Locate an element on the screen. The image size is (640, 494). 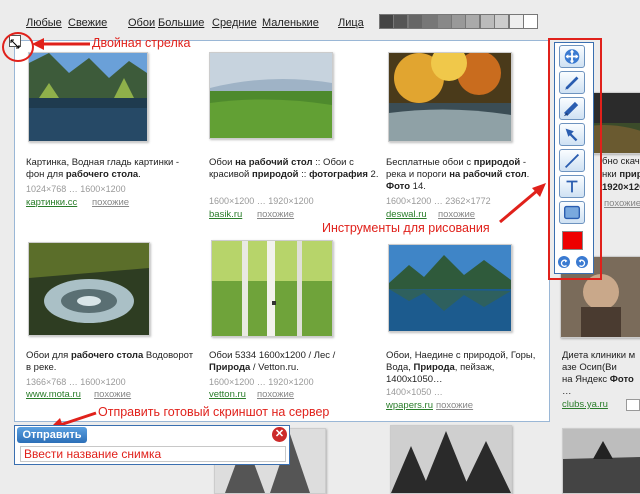
right-expand-icon is located at coordinates (633, 405).